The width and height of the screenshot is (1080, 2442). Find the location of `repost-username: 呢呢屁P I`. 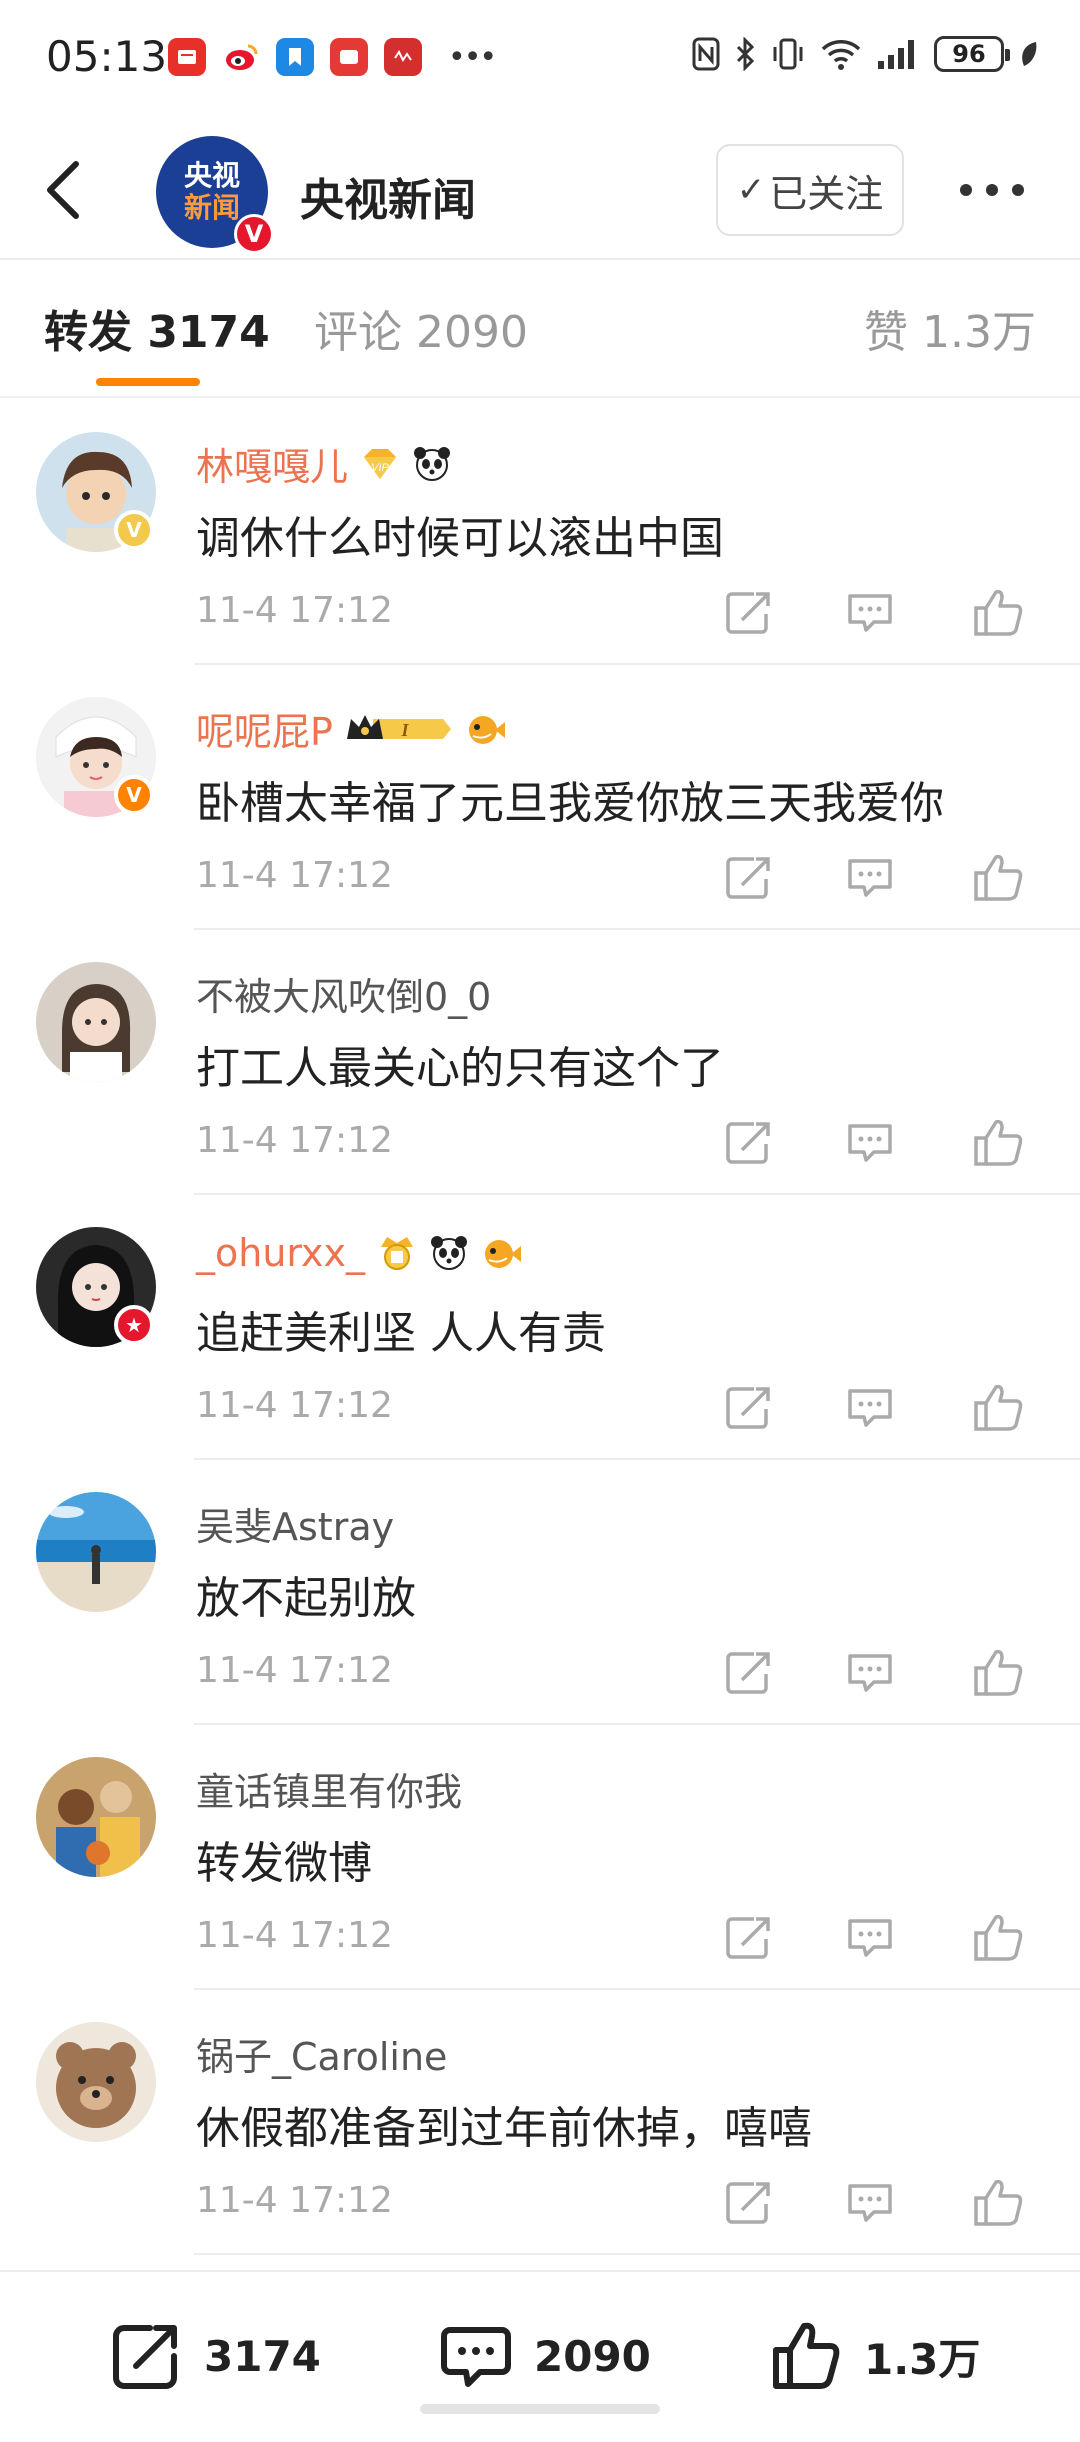

repost-username: 呢呢屁P I is located at coordinates (351, 728).